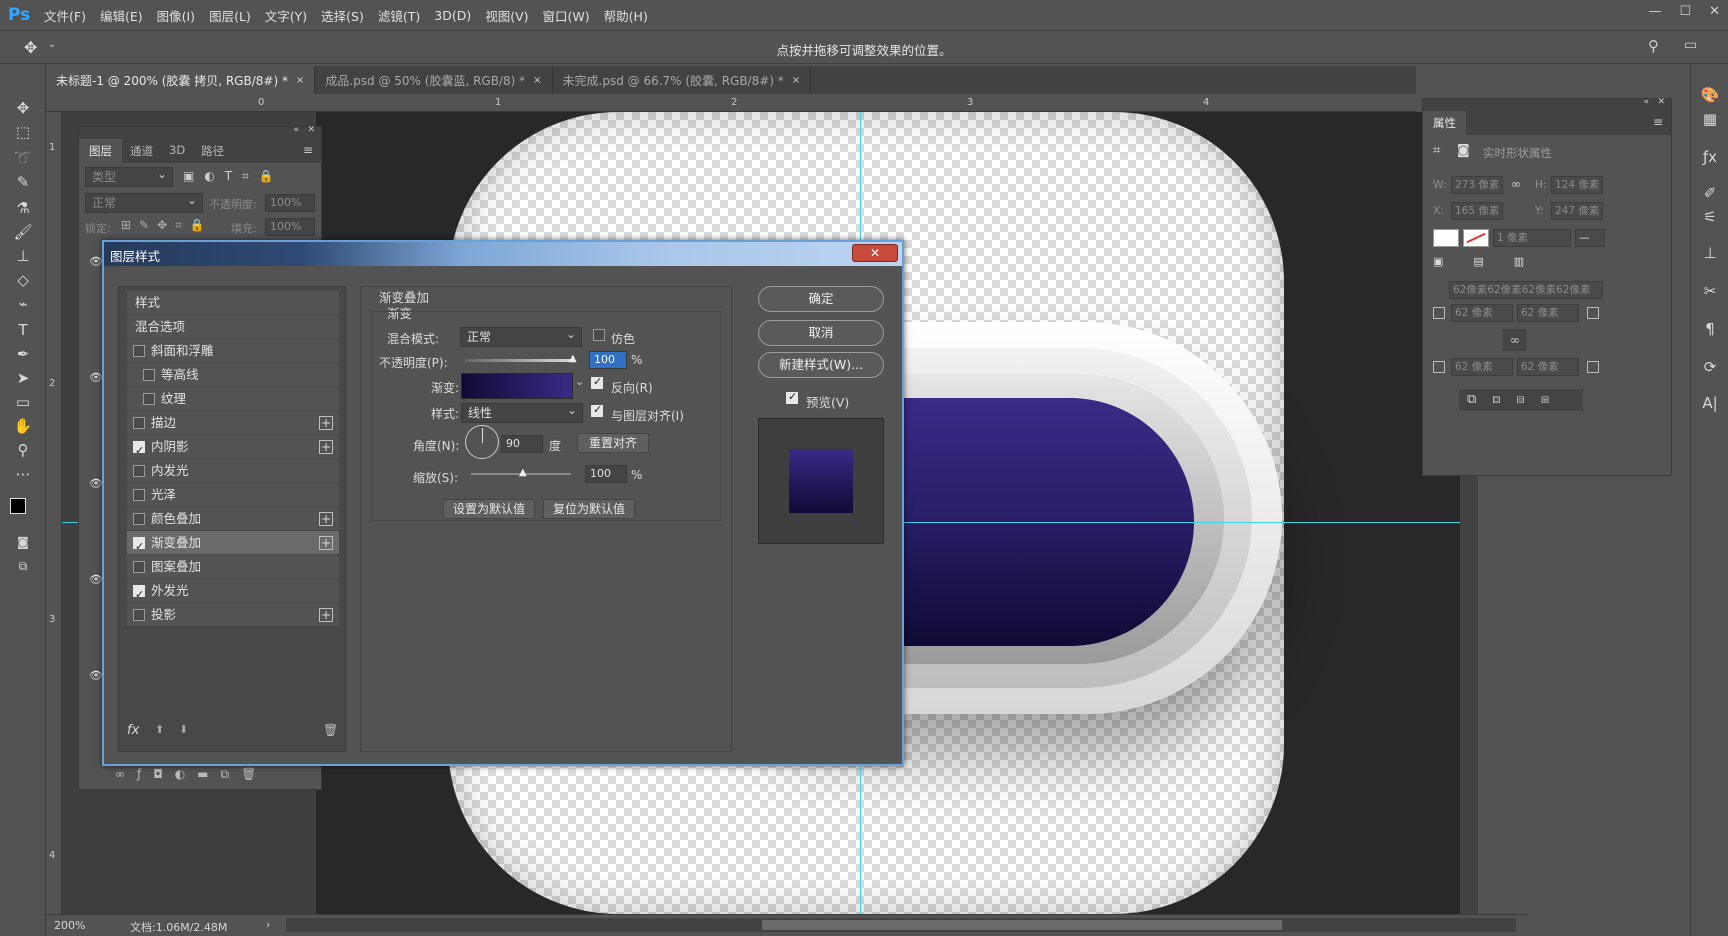 The image size is (1728, 936). What do you see at coordinates (1518, 264) in the screenshot?
I see `stroke-options-icons: ▣▤▥` at bounding box center [1518, 264].